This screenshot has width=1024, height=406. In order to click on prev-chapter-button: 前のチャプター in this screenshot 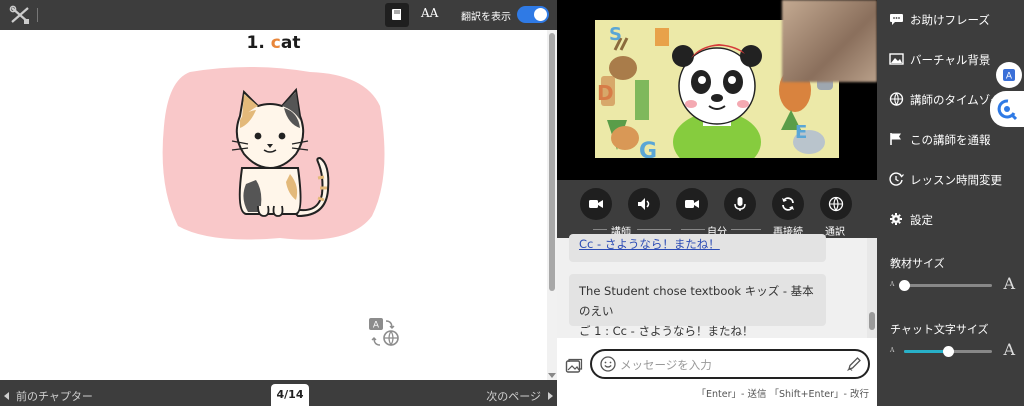, I will do `click(54, 396)`.